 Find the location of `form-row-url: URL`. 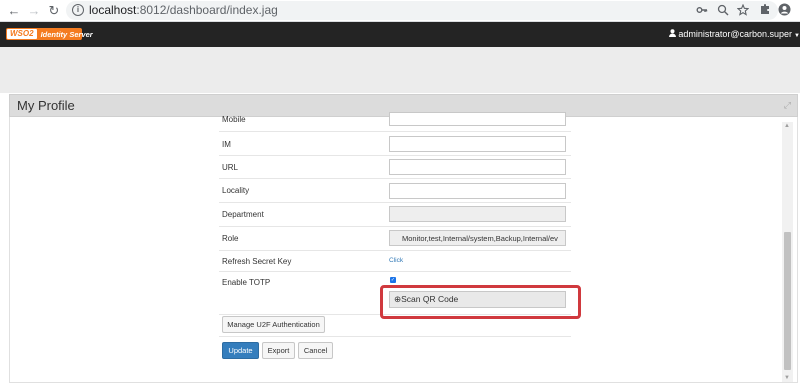

form-row-url: URL is located at coordinates (395, 167).